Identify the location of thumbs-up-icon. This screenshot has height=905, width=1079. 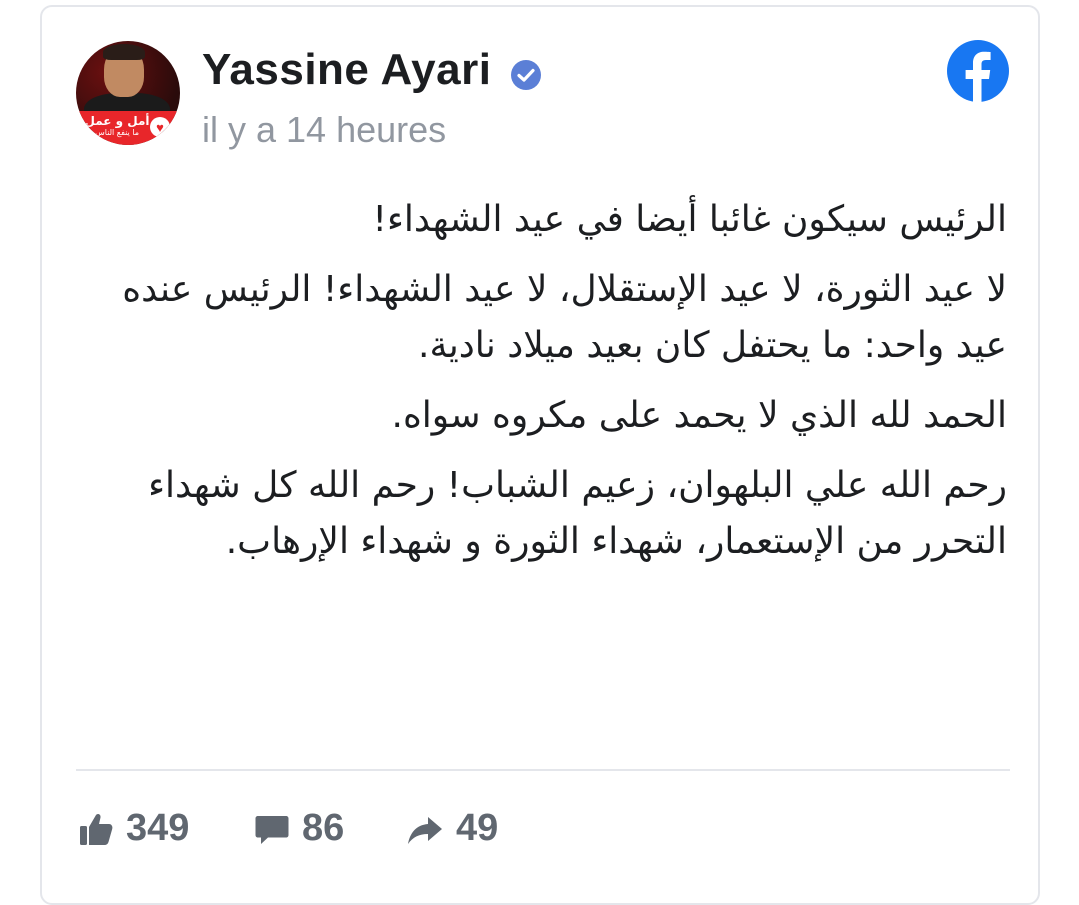
(96, 829).